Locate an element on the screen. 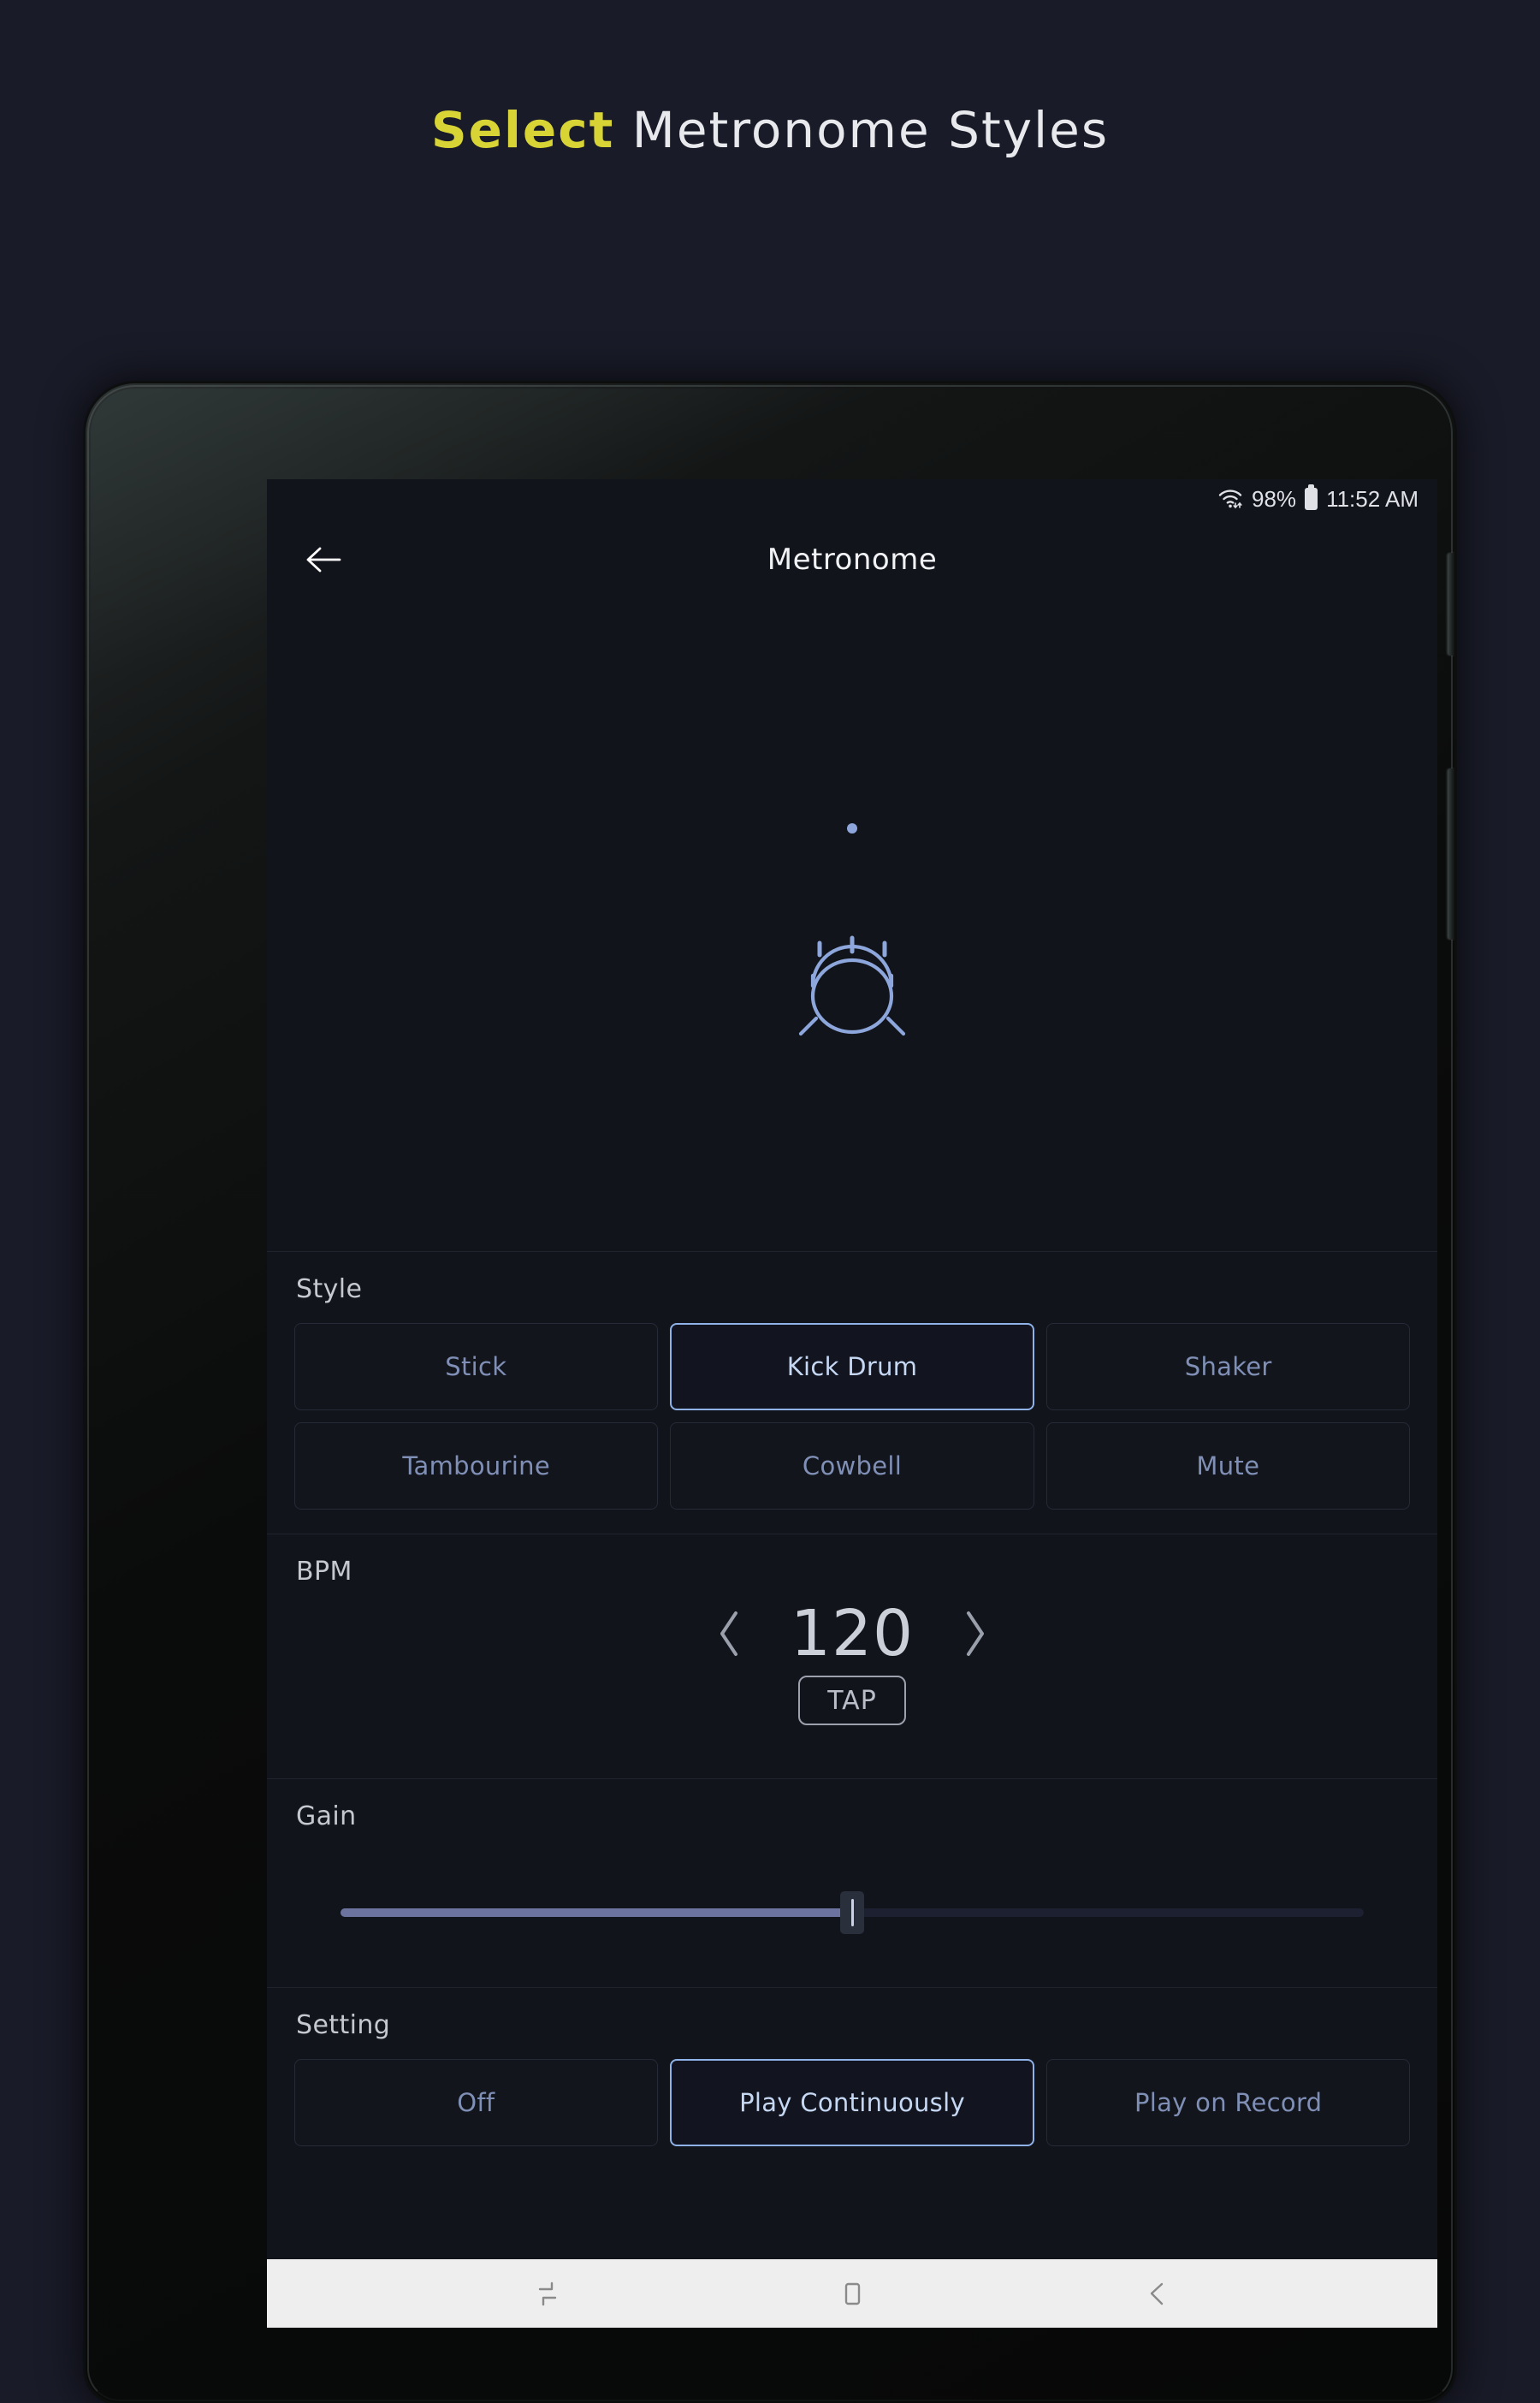 The image size is (1540, 2403). app-bar: Metronome is located at coordinates (852, 560).